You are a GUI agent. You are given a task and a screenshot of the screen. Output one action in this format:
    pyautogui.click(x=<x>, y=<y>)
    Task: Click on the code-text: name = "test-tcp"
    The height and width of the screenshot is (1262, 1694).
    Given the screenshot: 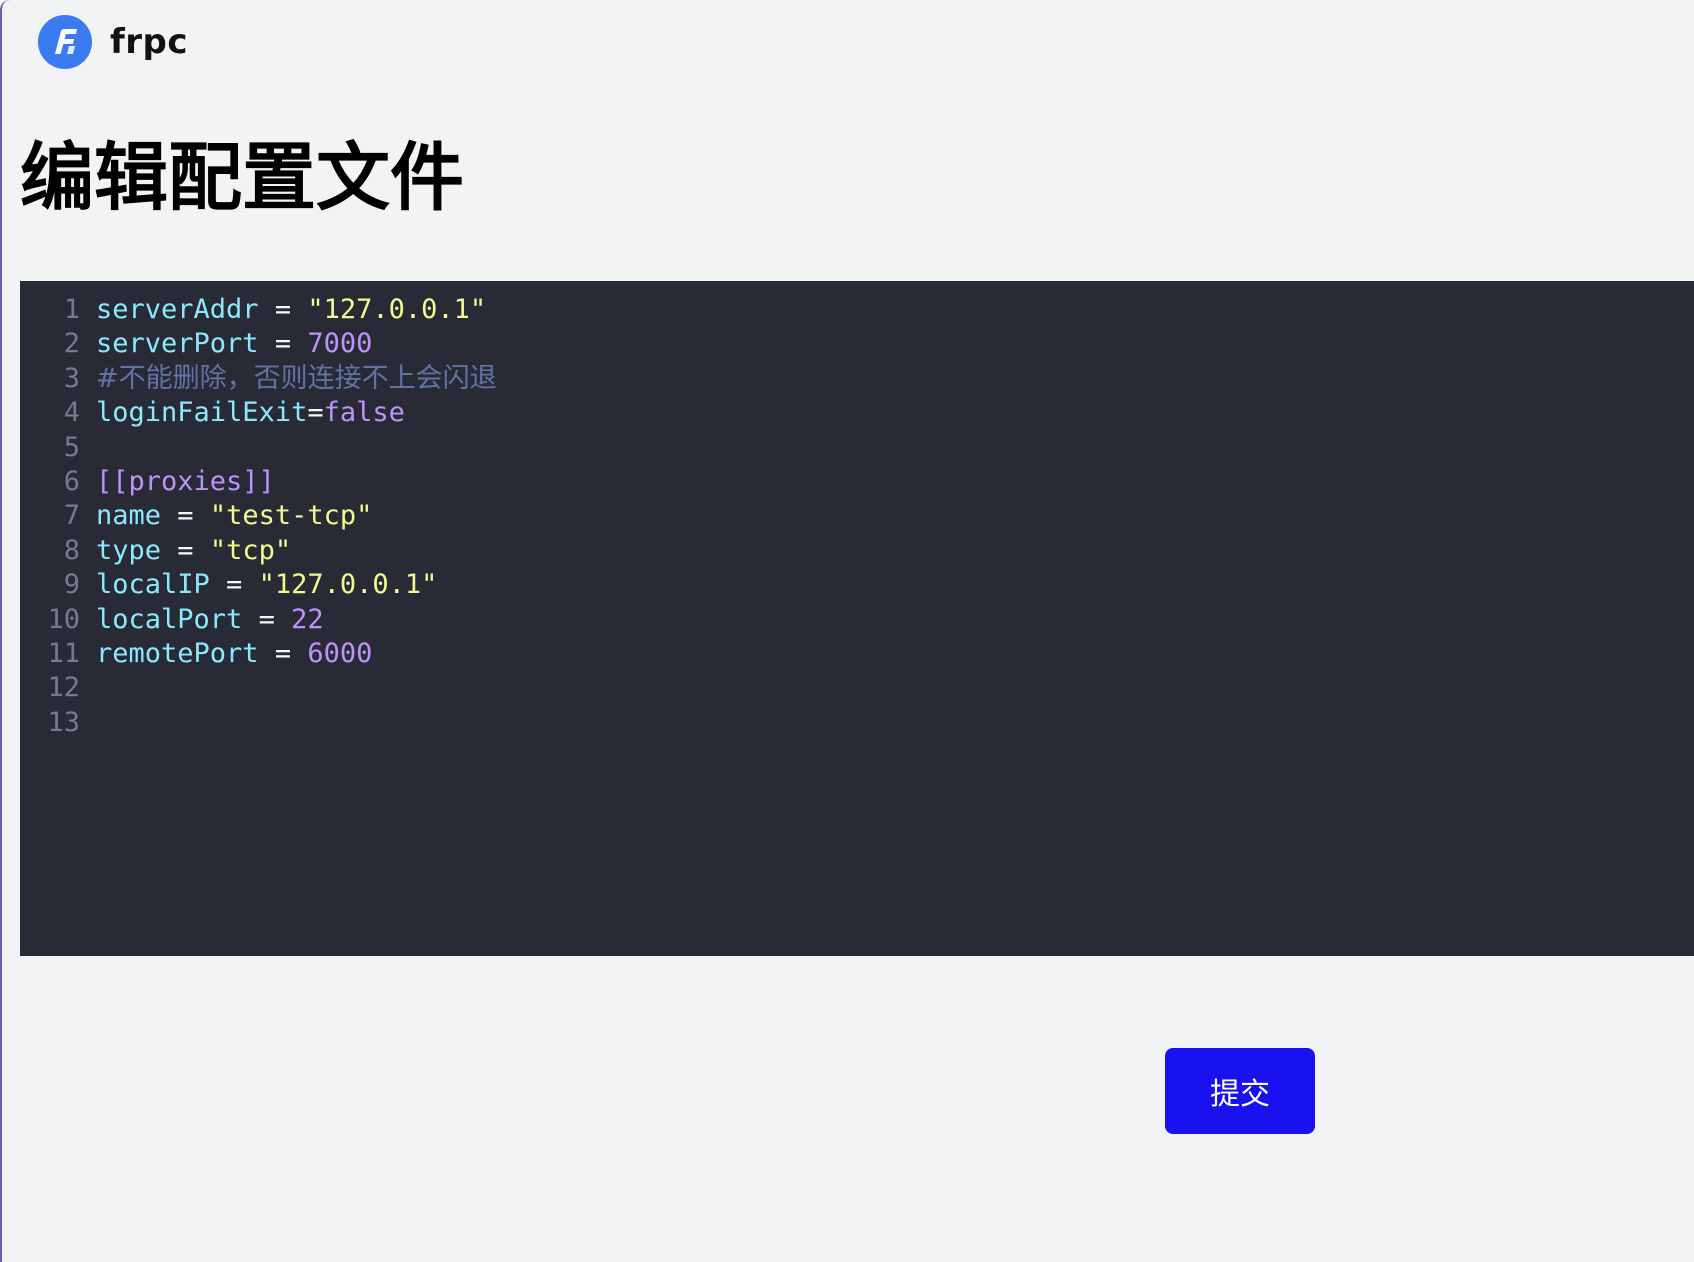 What is the action you would take?
    pyautogui.click(x=234, y=516)
    